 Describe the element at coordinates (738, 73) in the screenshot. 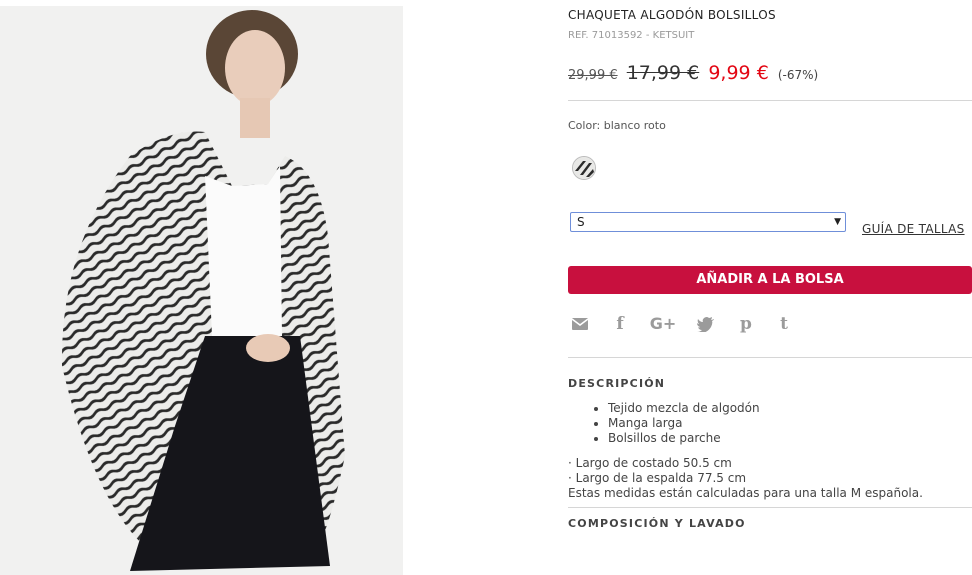

I see `sale-price: 9,99 €` at that location.